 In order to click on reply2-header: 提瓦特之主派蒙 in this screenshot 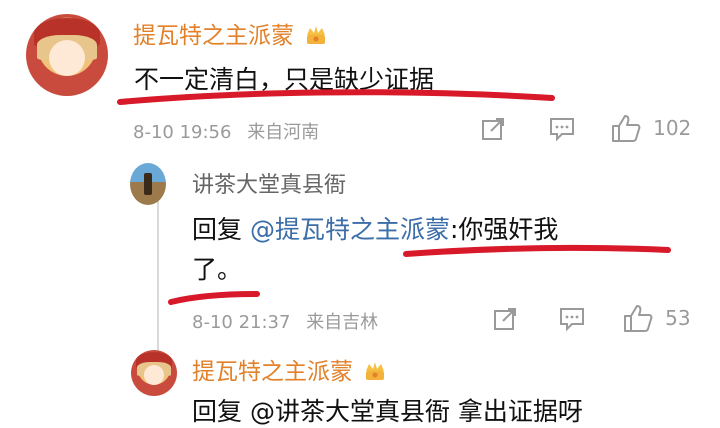, I will do `click(289, 369)`.